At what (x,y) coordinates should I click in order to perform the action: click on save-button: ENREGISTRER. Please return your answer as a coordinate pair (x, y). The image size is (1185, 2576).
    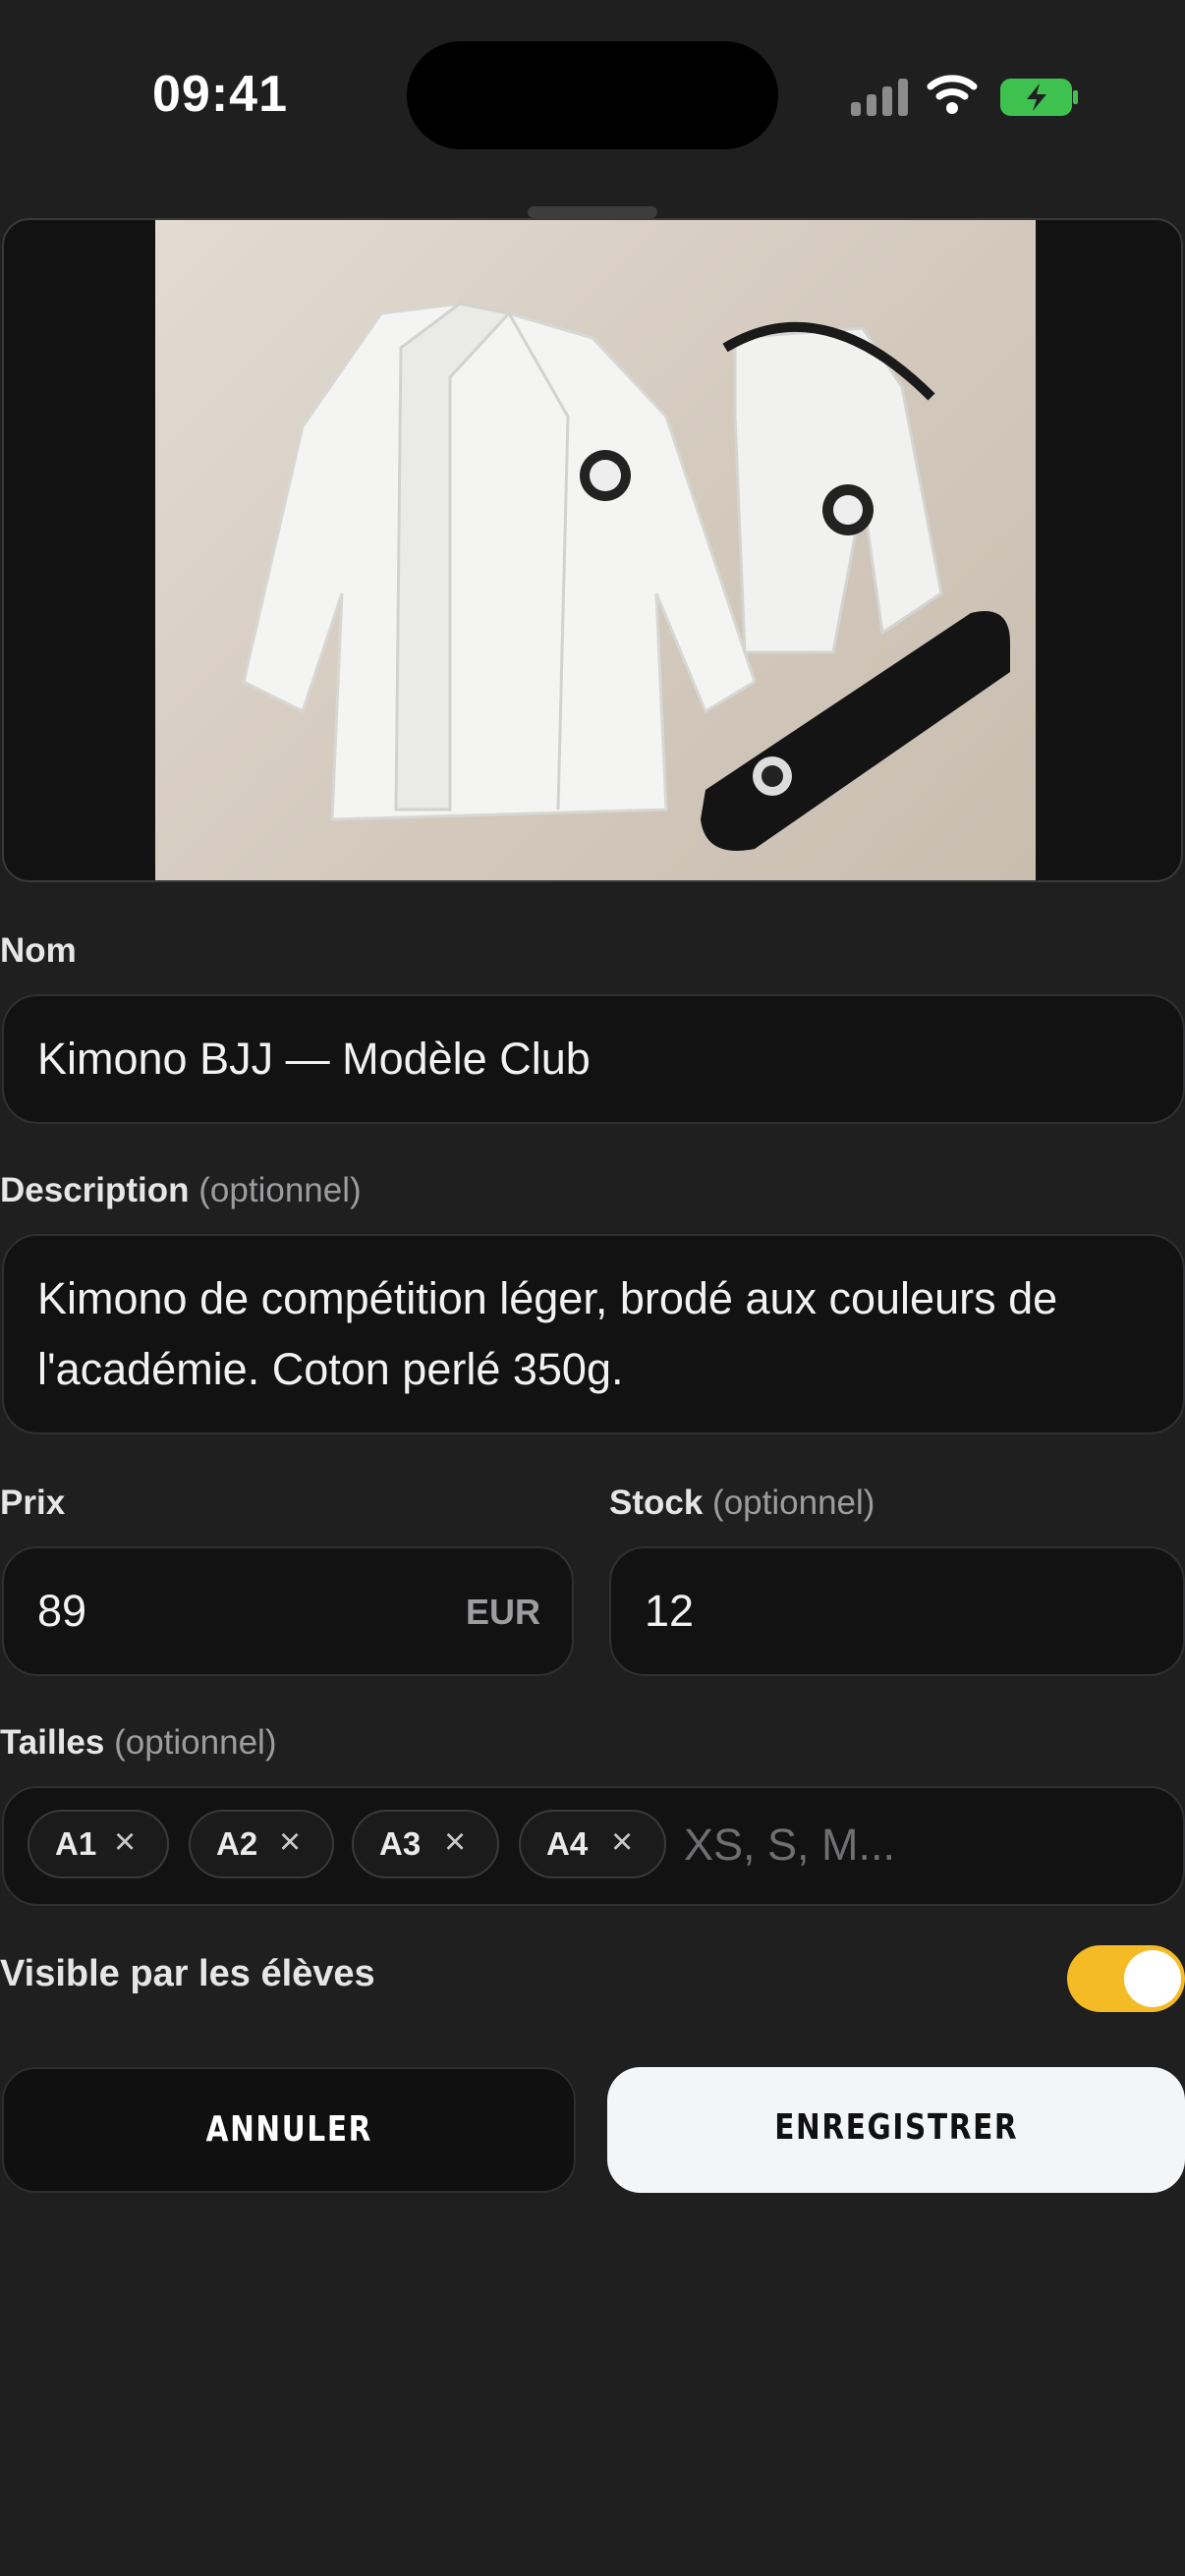
    Looking at the image, I should click on (896, 2130).